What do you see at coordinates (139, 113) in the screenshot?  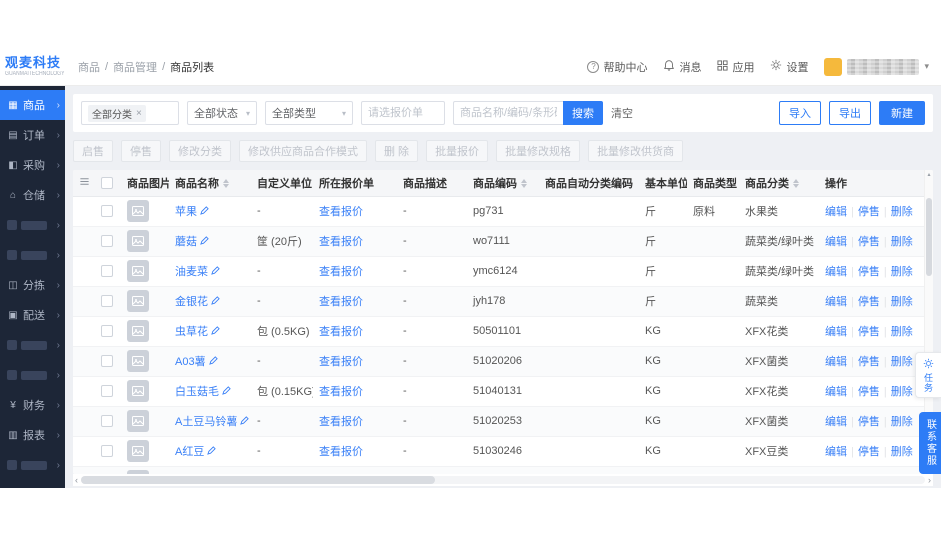 I see `remove-tag-icon: ×` at bounding box center [139, 113].